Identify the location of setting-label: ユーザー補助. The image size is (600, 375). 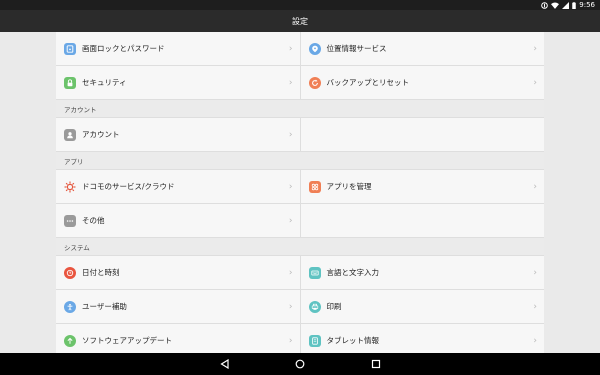
(104, 306).